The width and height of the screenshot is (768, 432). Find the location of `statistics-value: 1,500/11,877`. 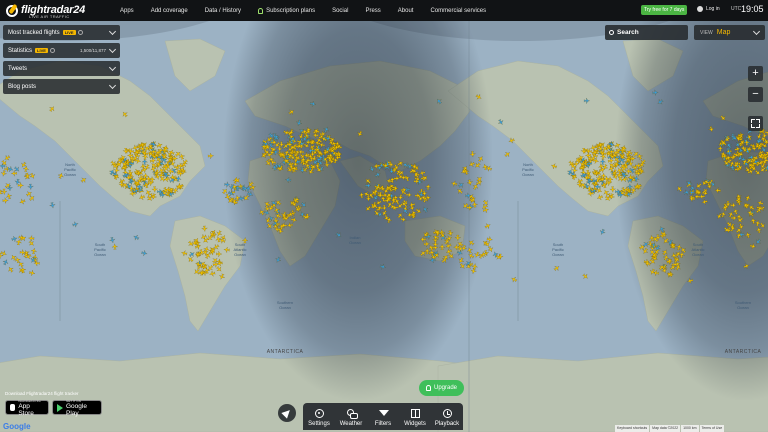

statistics-value: 1,500/11,877 is located at coordinates (93, 50).